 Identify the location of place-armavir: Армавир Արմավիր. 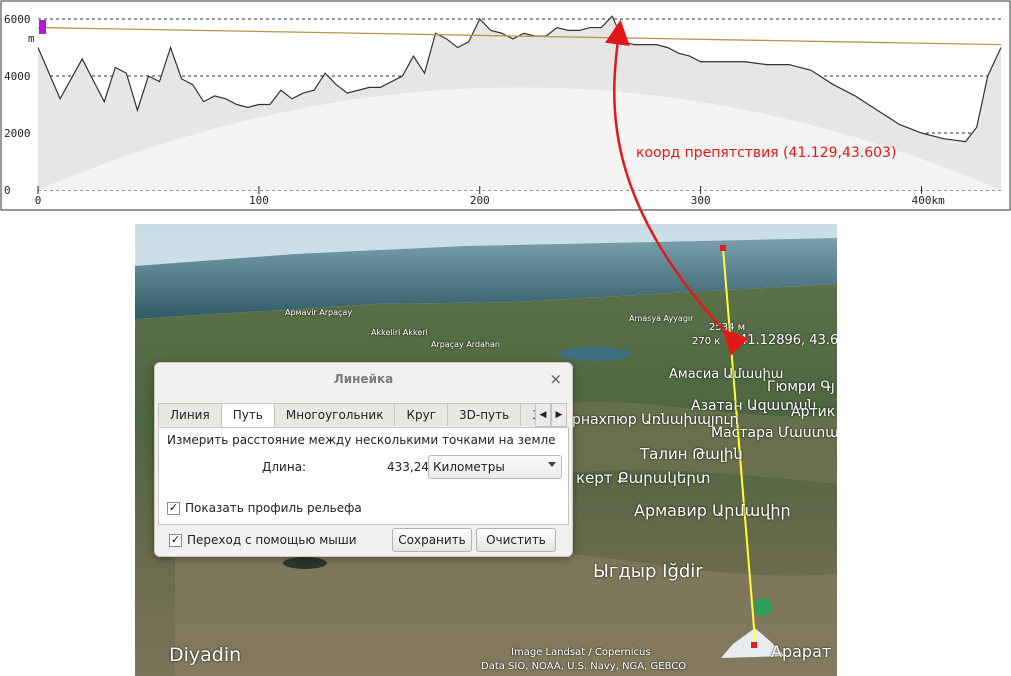
(712, 510).